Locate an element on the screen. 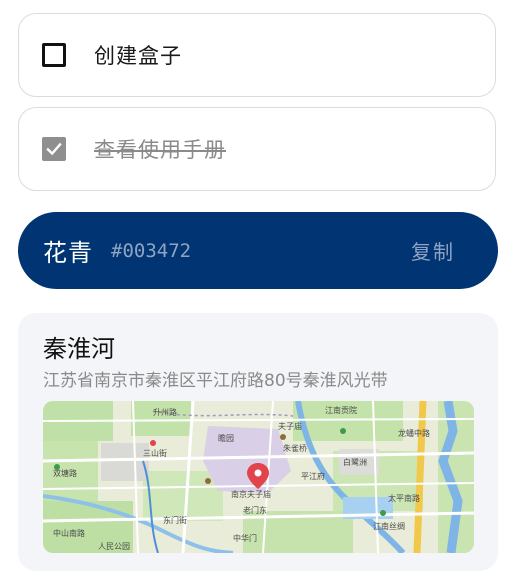 Image resolution: width=518 pixels, height=579 pixels. color-hex-code: #003472 is located at coordinates (151, 250).